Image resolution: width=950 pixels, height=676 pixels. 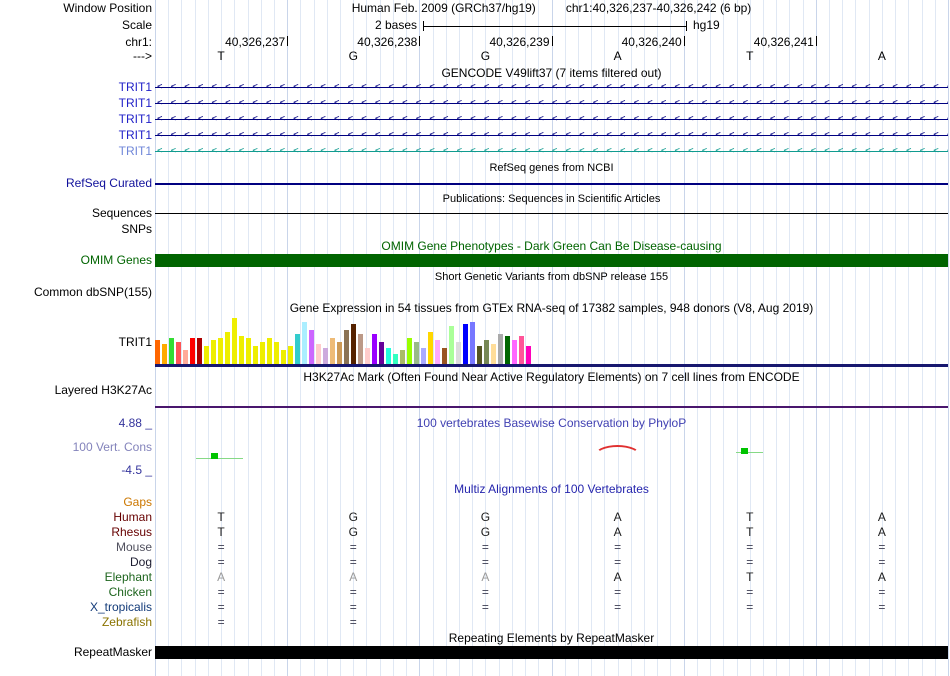 What do you see at coordinates (551, 184) in the screenshot?
I see `refseq-curated-line` at bounding box center [551, 184].